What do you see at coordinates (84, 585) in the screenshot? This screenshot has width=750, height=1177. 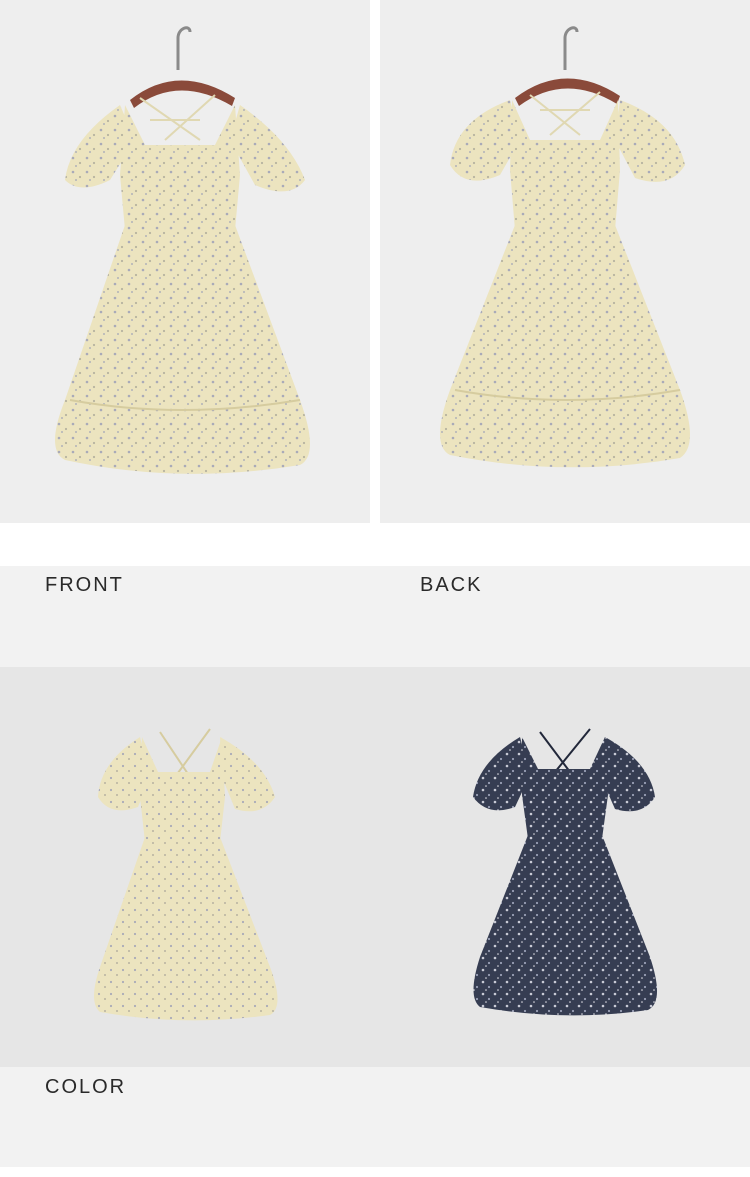 I see `front-label: FRONT` at bounding box center [84, 585].